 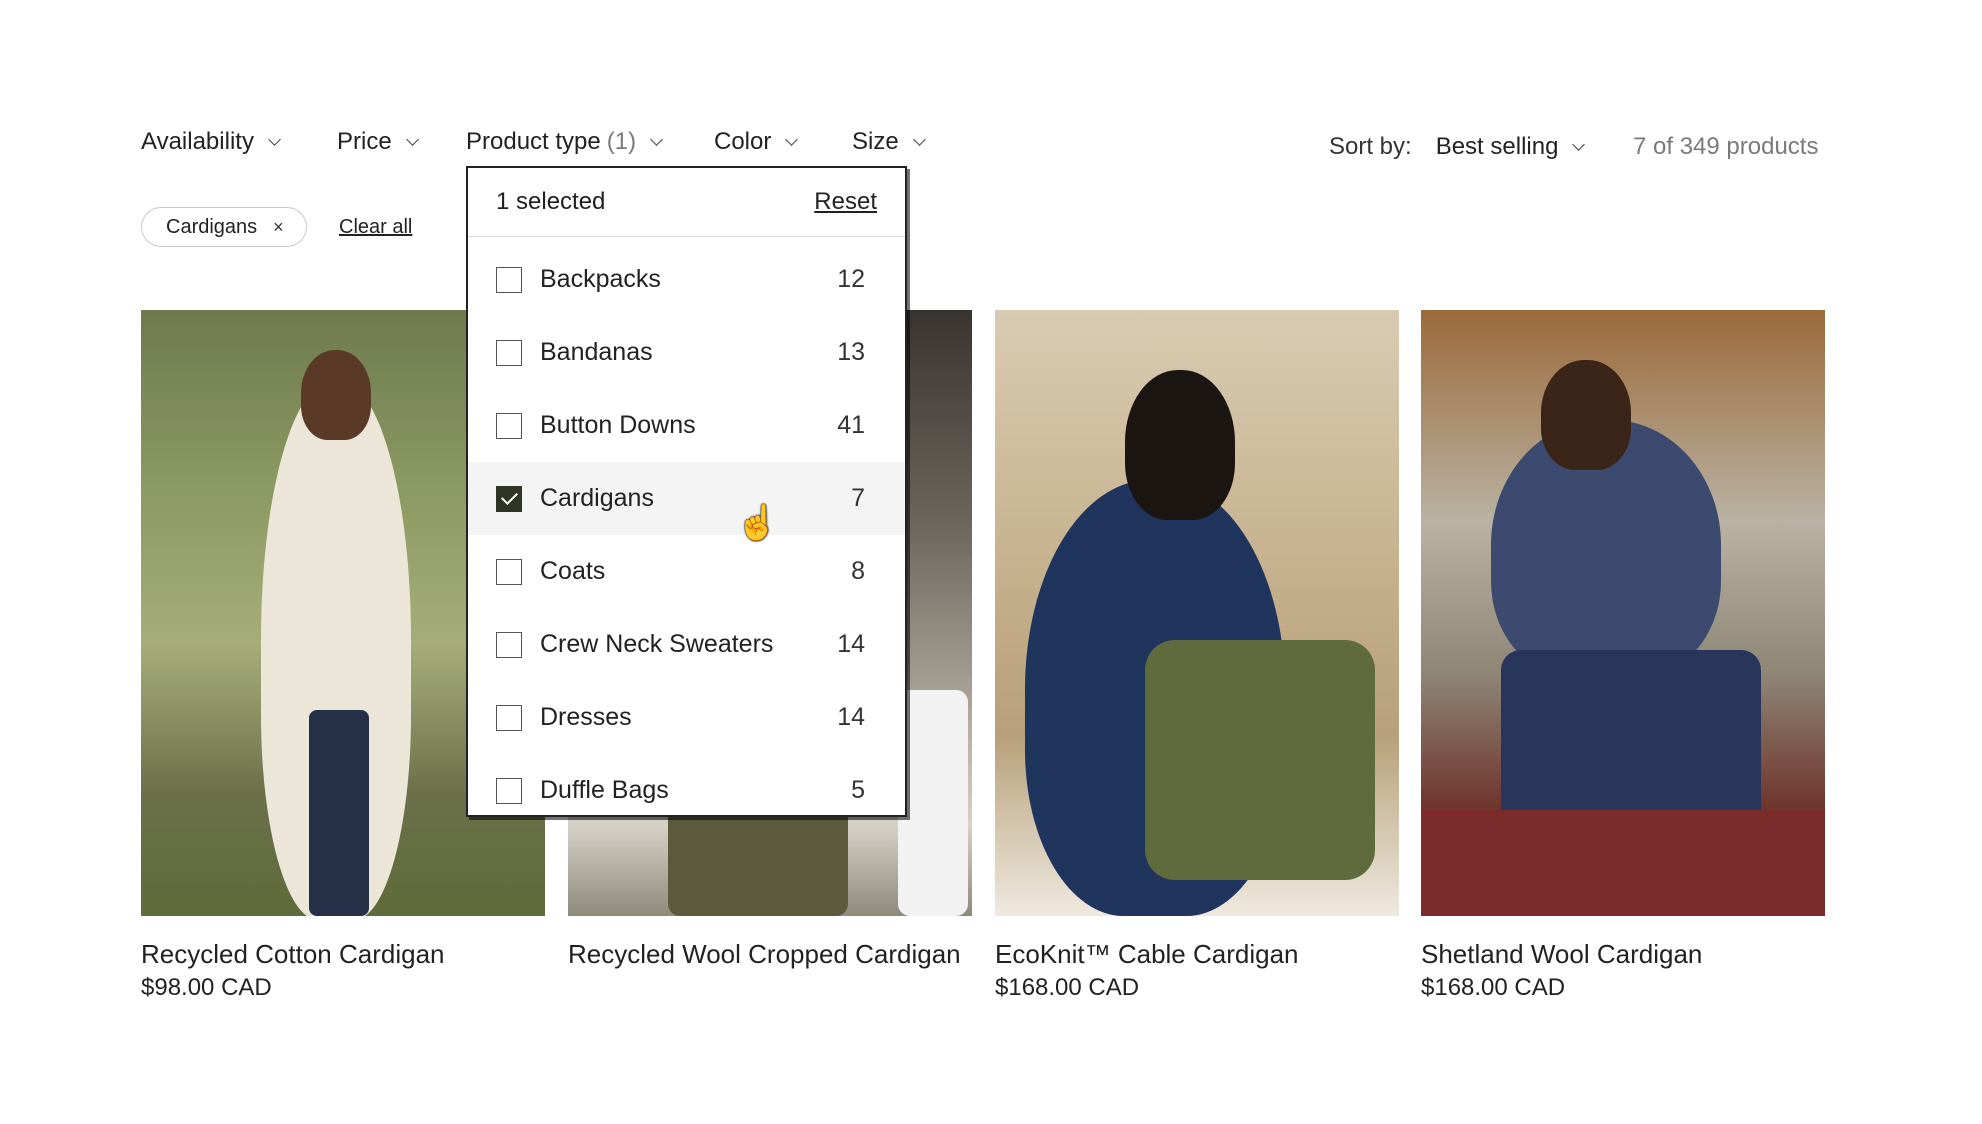 I want to click on active-filter-chip: Cardigans ×, so click(x=224, y=227).